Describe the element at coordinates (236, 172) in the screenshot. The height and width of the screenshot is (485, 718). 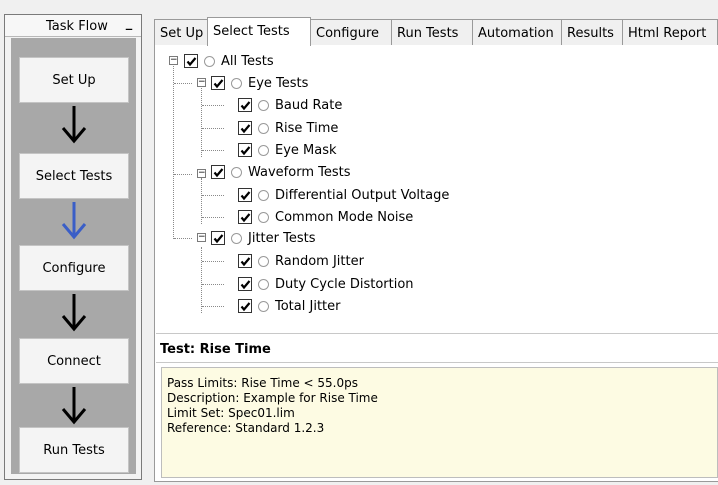
I see `waveform-tests-radio` at that location.